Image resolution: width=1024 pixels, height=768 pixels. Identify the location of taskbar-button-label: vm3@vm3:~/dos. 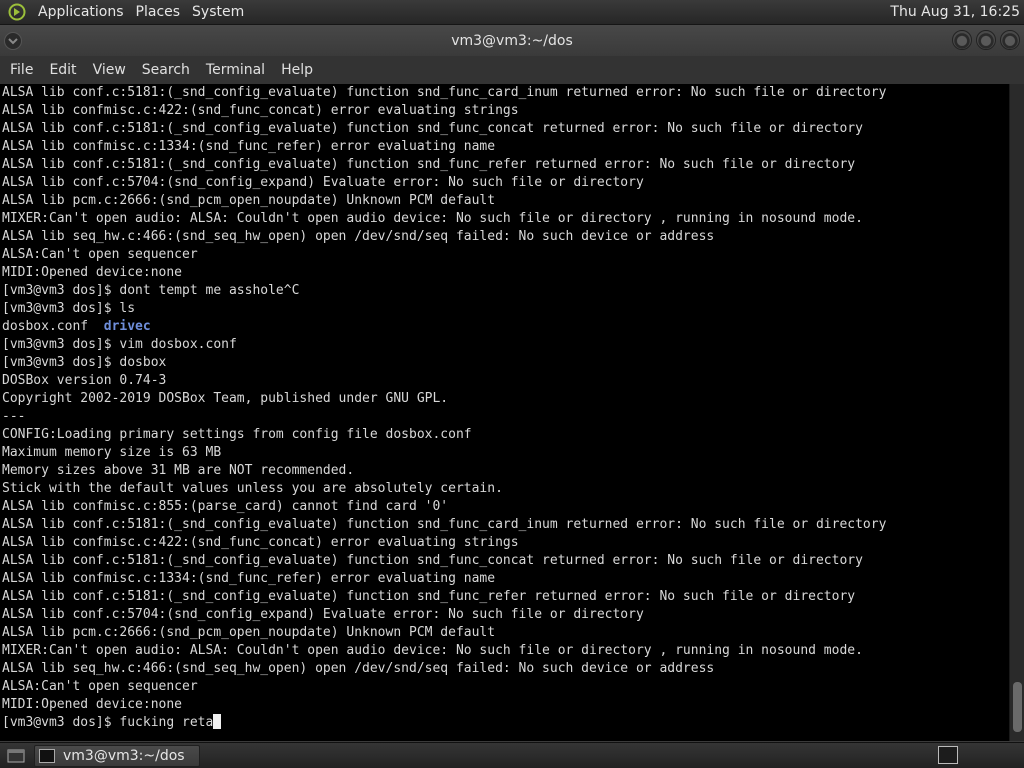
(124, 755).